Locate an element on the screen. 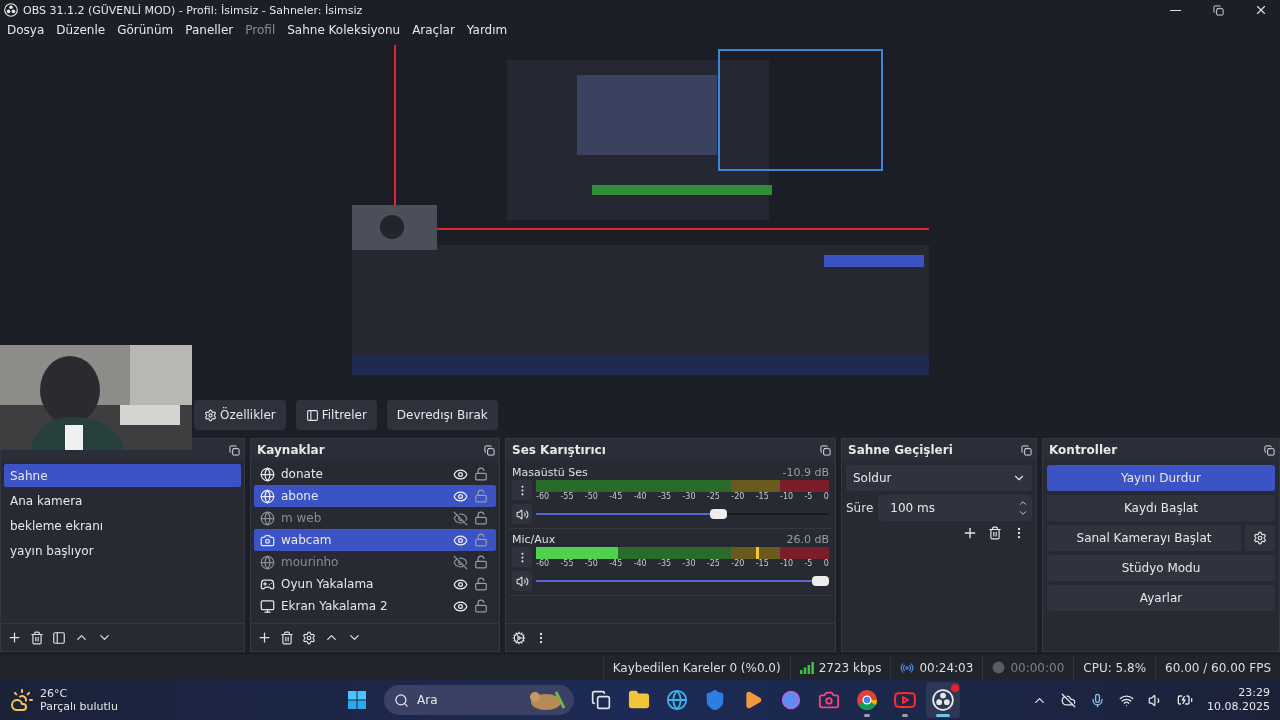  source-item: Ekran Yakalama 2 is located at coordinates (375, 606).